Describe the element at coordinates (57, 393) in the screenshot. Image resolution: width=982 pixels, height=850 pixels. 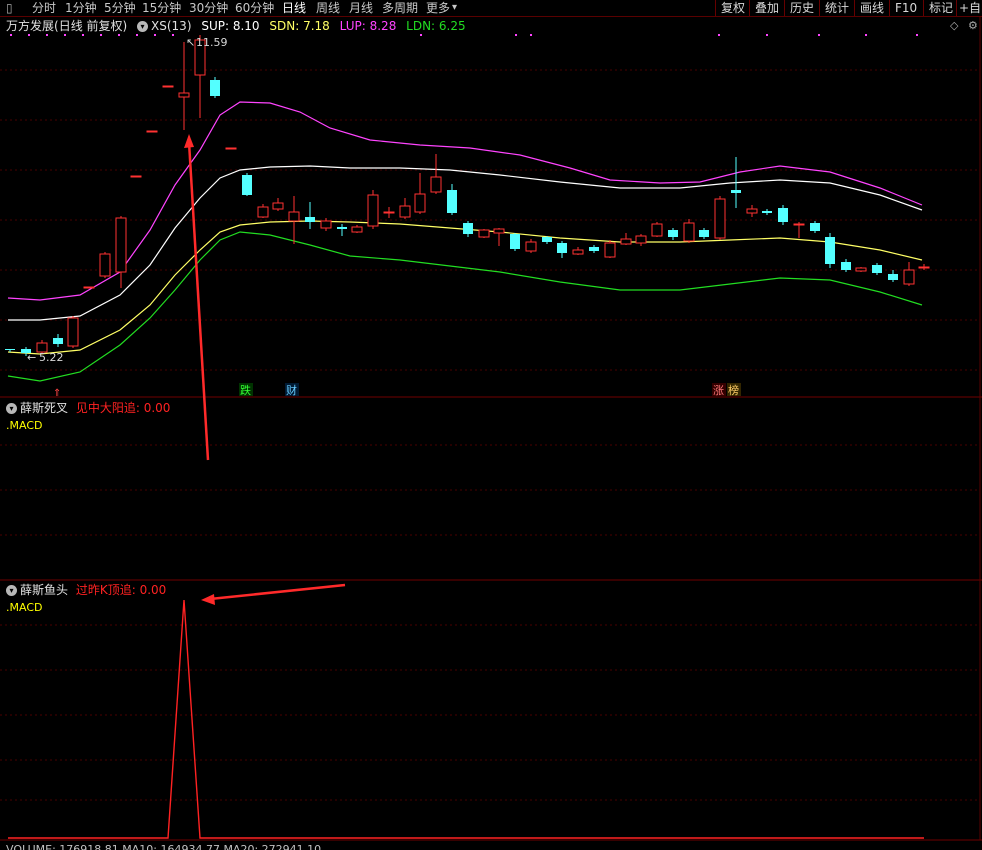
I see `double-up-icon: ⇑` at that location.